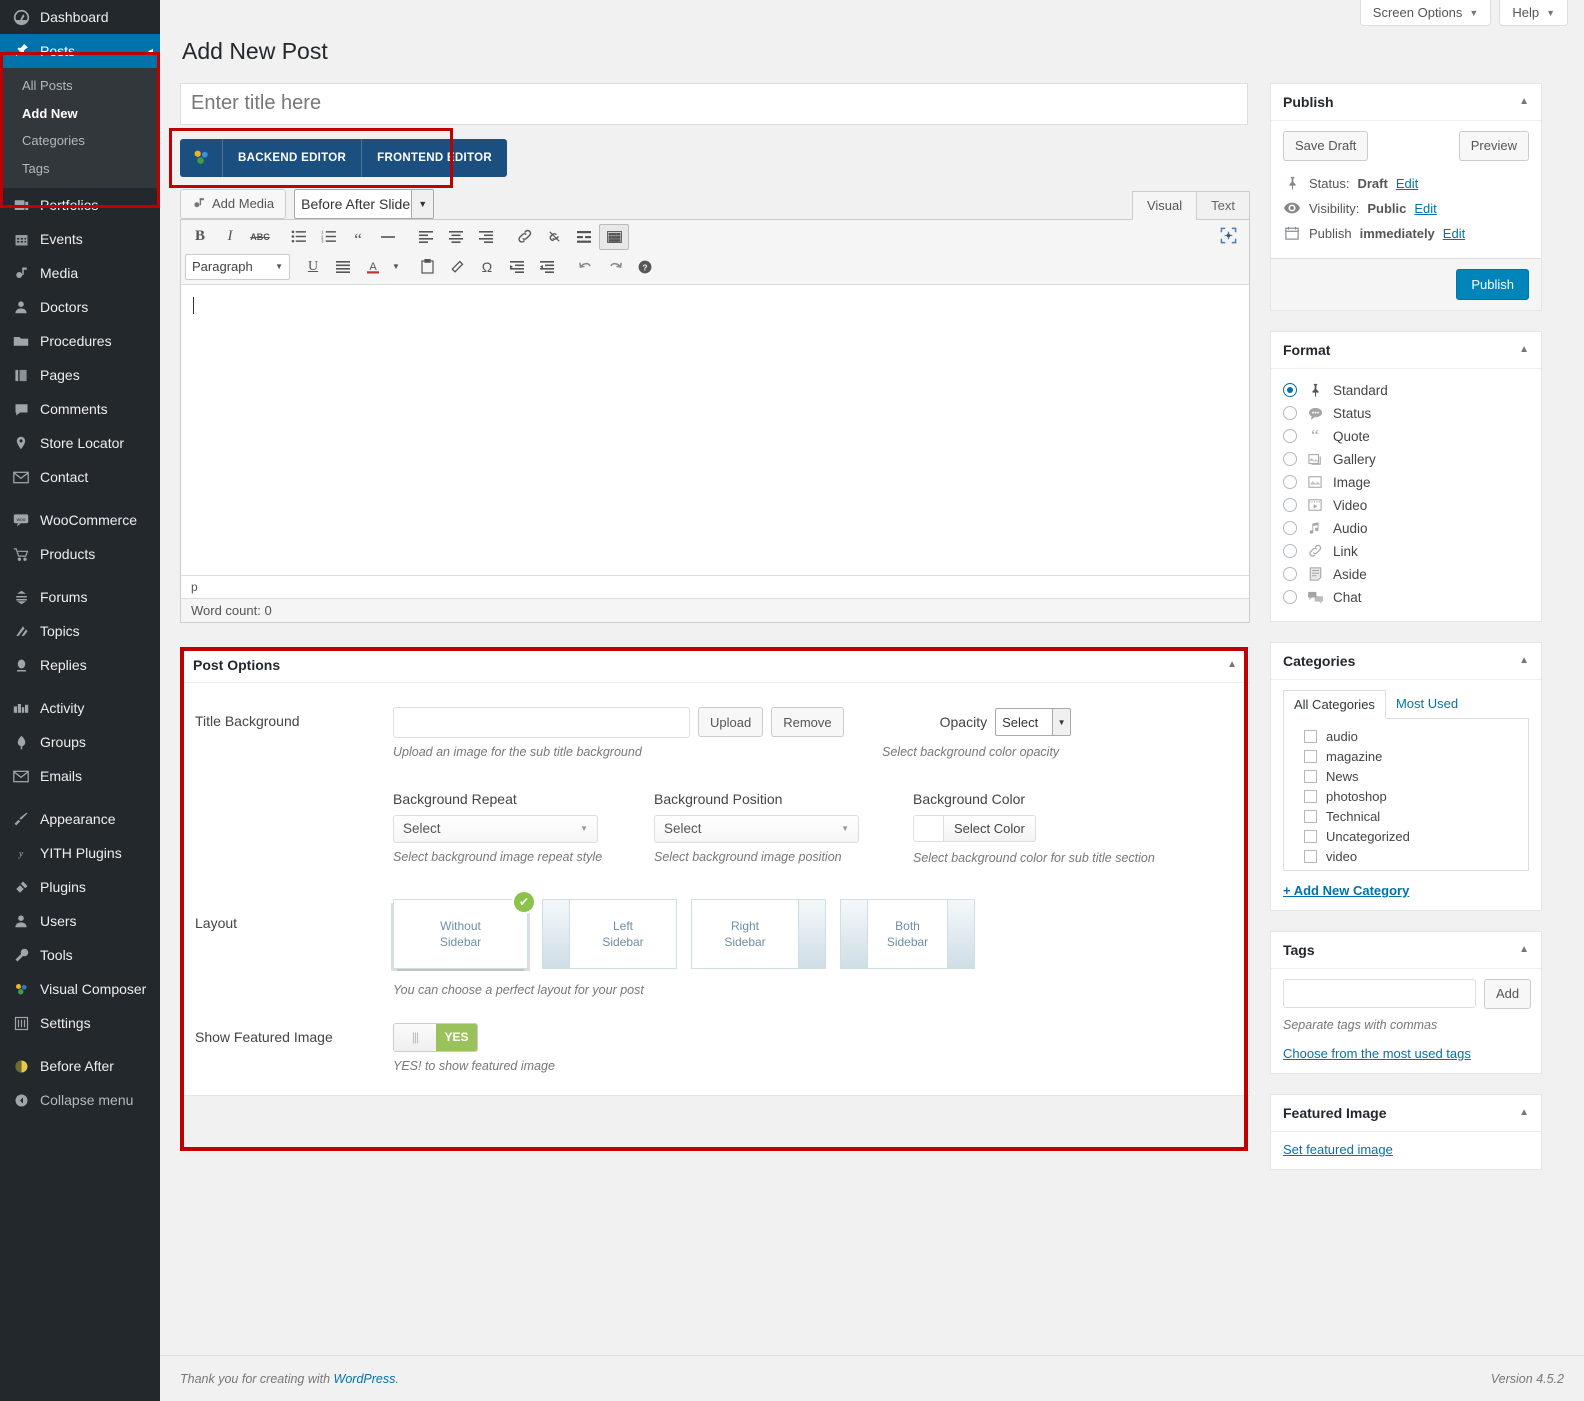  What do you see at coordinates (80, 273) in the screenshot?
I see `sidebar-item-media: Media` at bounding box center [80, 273].